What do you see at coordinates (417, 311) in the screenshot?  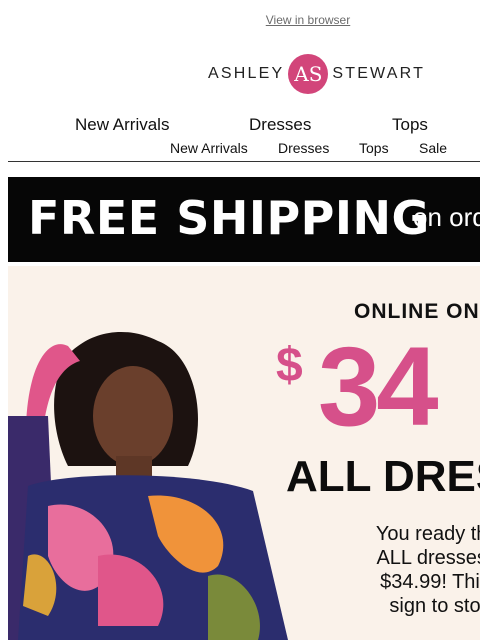 I see `online-only-label: ONLINE ONL` at bounding box center [417, 311].